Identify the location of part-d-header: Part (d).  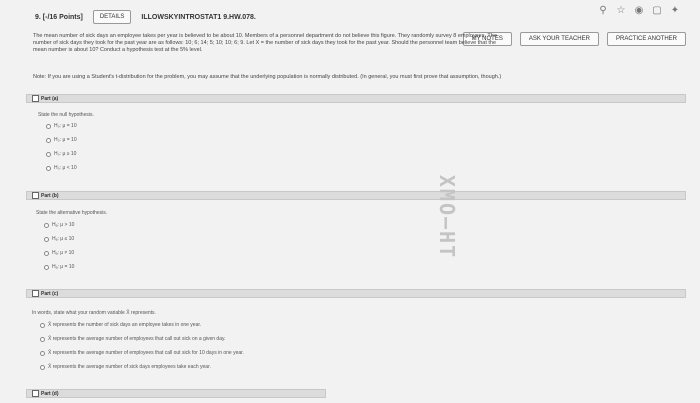
(176, 393).